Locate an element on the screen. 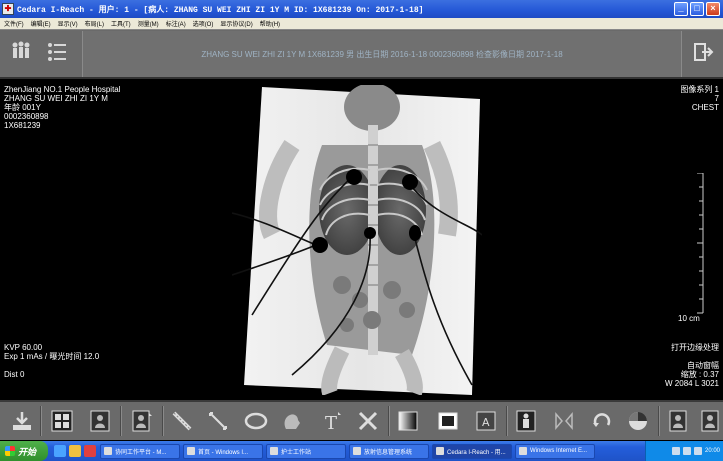  patient-age: 年龄 001Y is located at coordinates (22, 107).